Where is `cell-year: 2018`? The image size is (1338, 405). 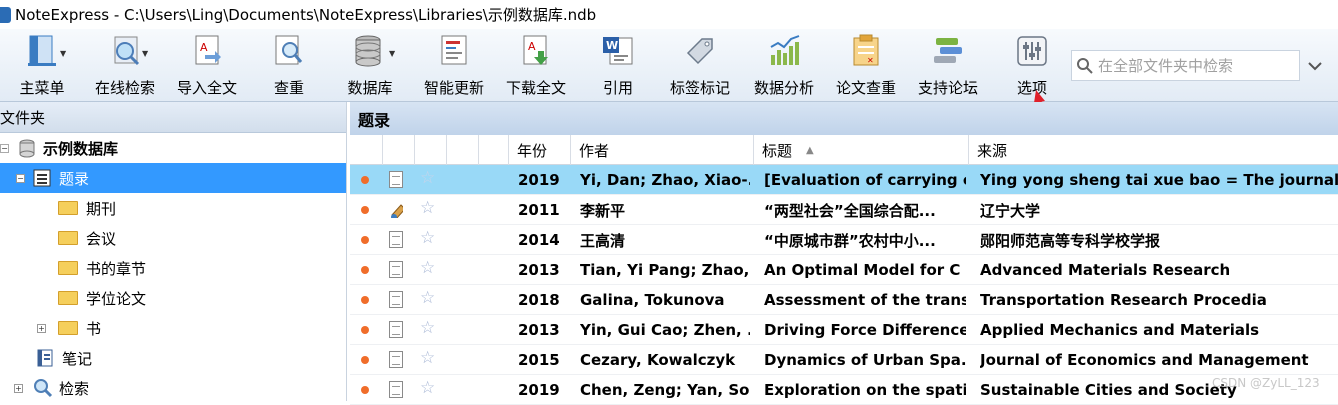 cell-year: 2018 is located at coordinates (539, 300).